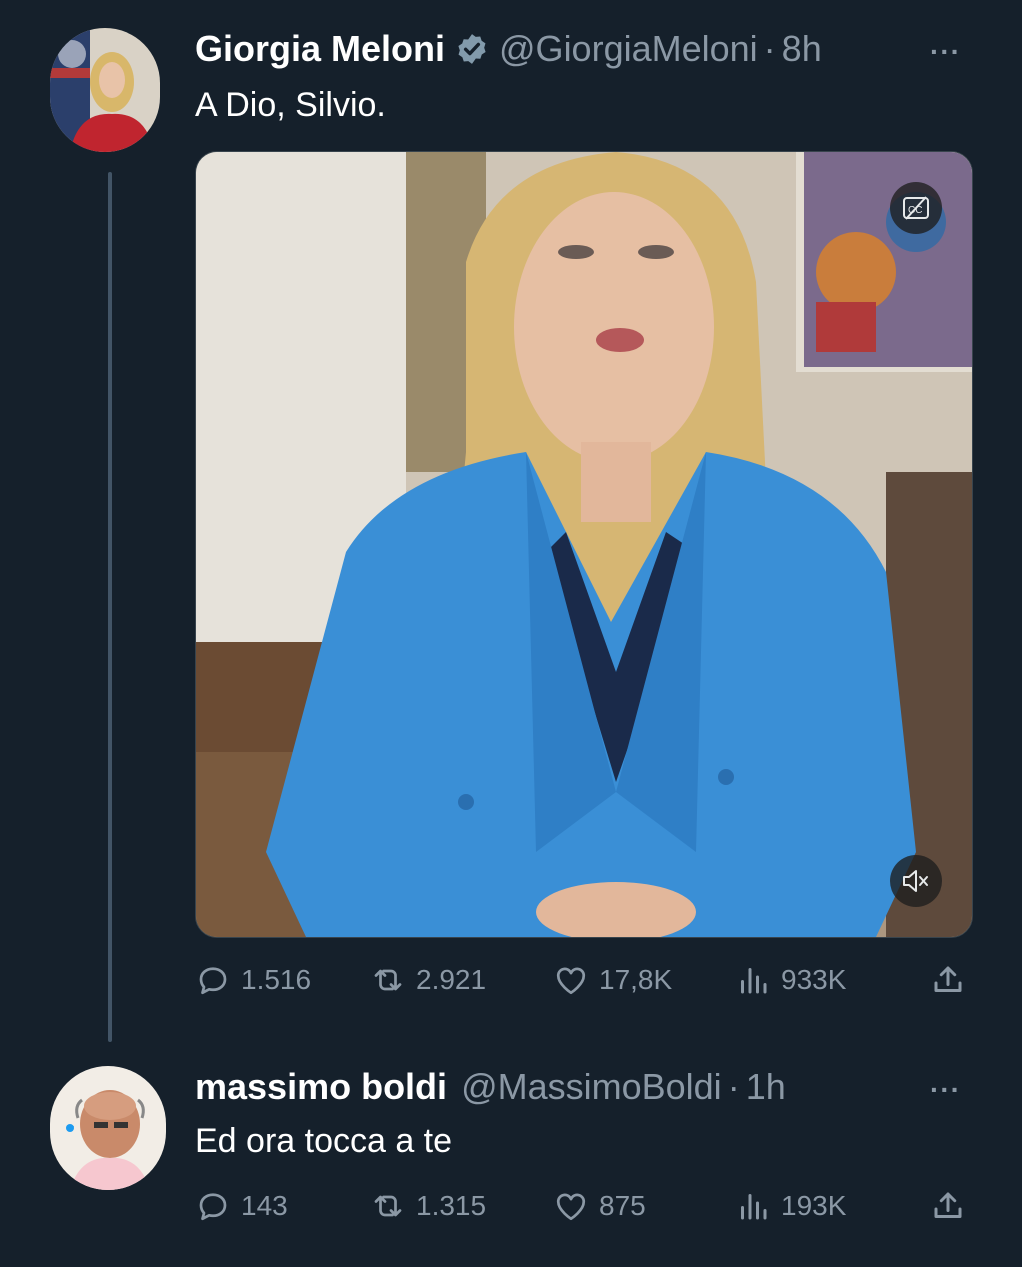  What do you see at coordinates (451, 1205) in the screenshot?
I see `retweet-count: 1.315` at bounding box center [451, 1205].